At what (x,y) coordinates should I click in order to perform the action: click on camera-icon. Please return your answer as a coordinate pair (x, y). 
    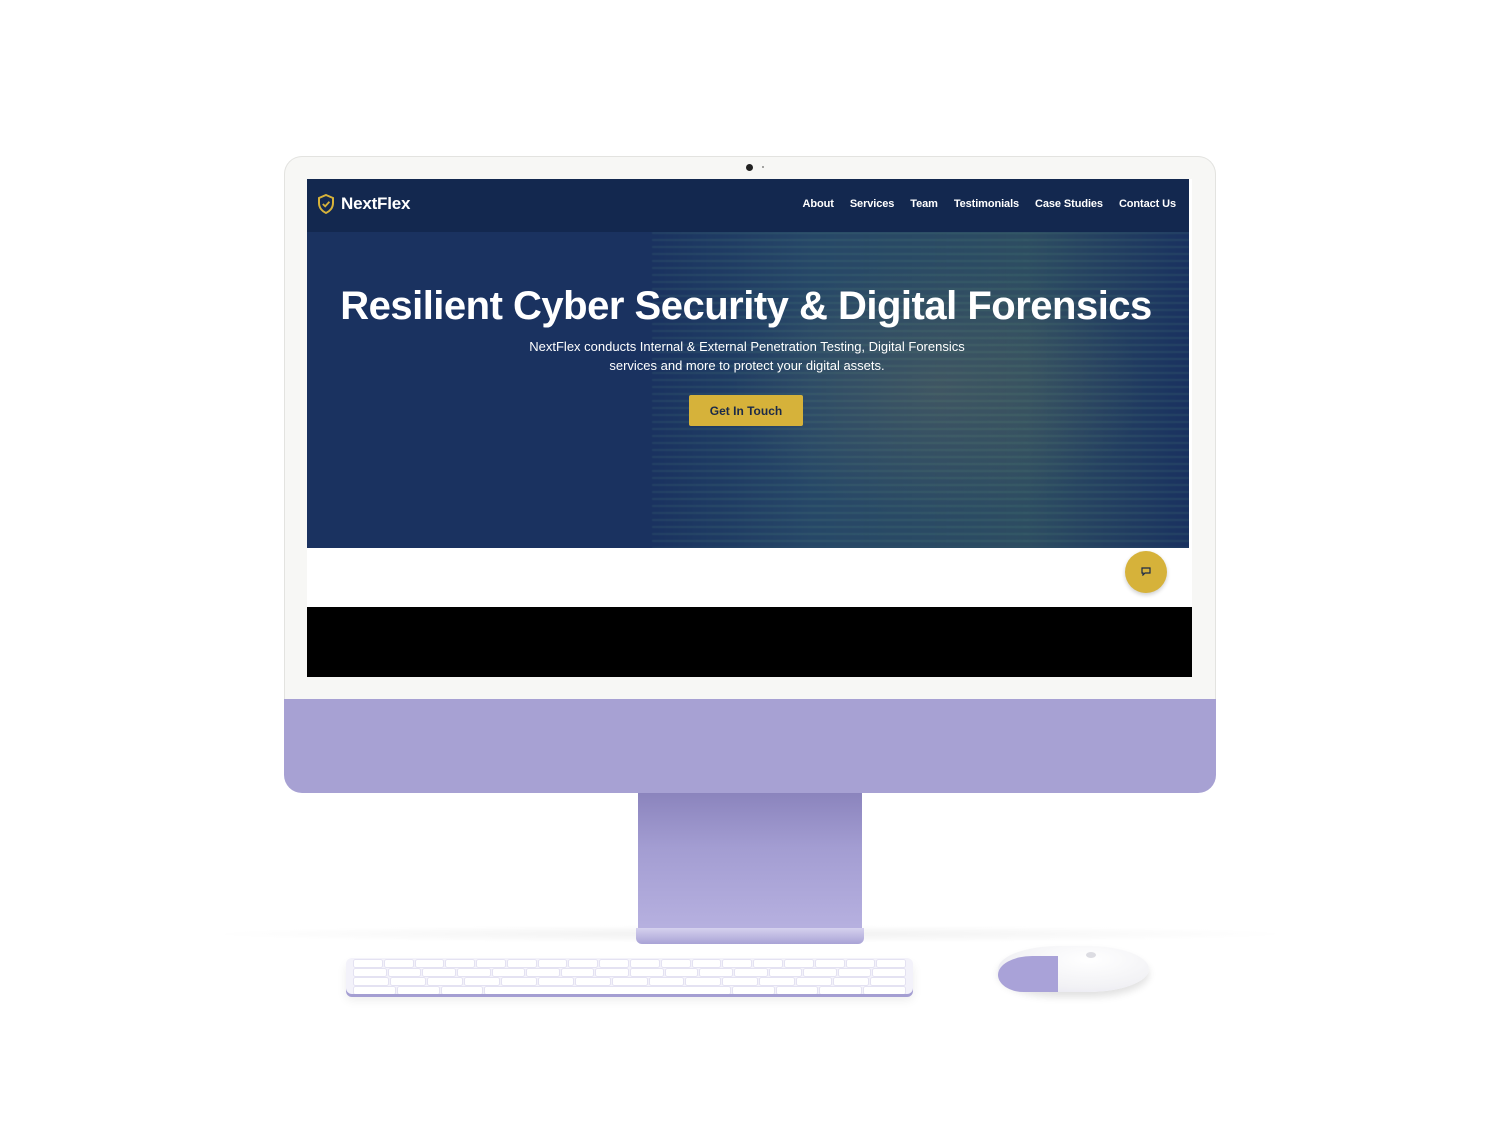
    Looking at the image, I should click on (749, 167).